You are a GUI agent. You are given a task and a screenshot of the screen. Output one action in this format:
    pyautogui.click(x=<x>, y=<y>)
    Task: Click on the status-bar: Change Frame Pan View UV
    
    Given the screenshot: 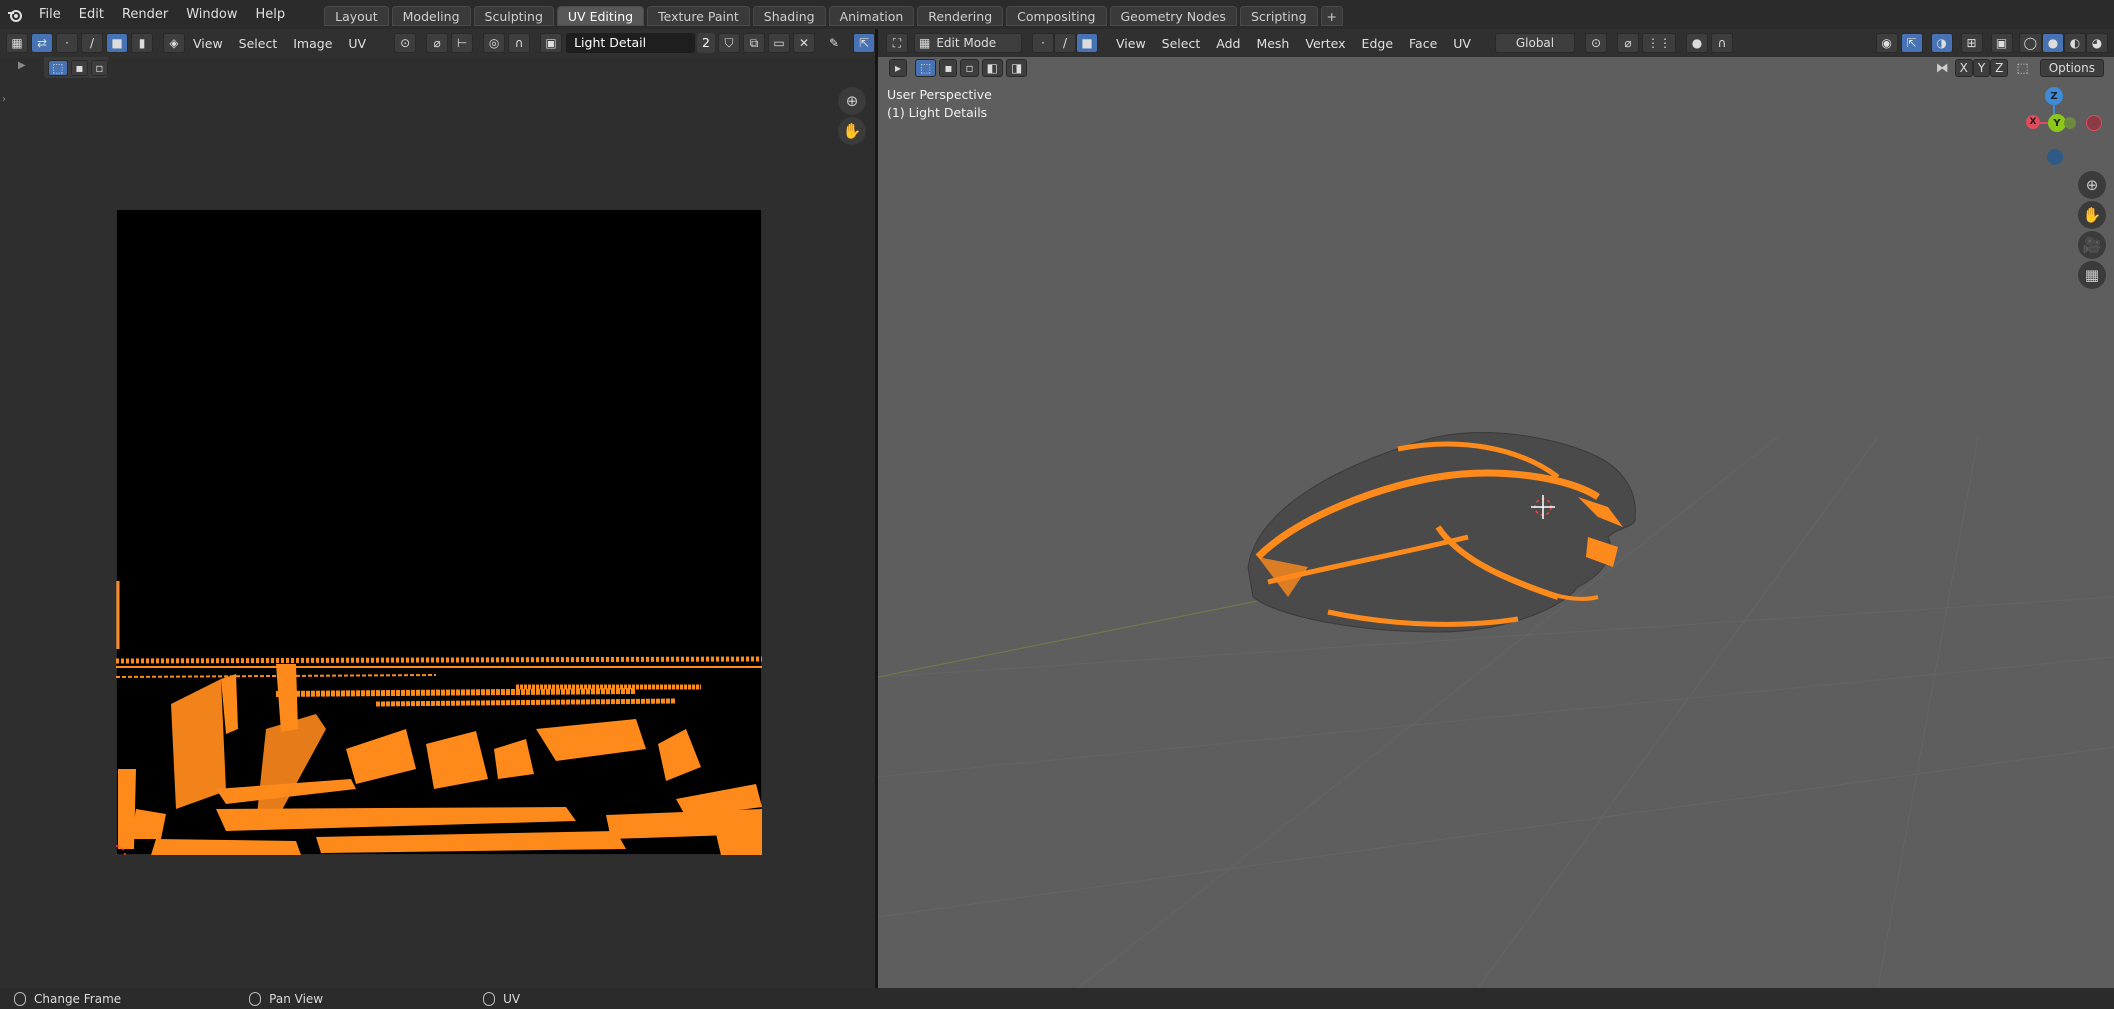 What is the action you would take?
    pyautogui.click(x=1057, y=998)
    